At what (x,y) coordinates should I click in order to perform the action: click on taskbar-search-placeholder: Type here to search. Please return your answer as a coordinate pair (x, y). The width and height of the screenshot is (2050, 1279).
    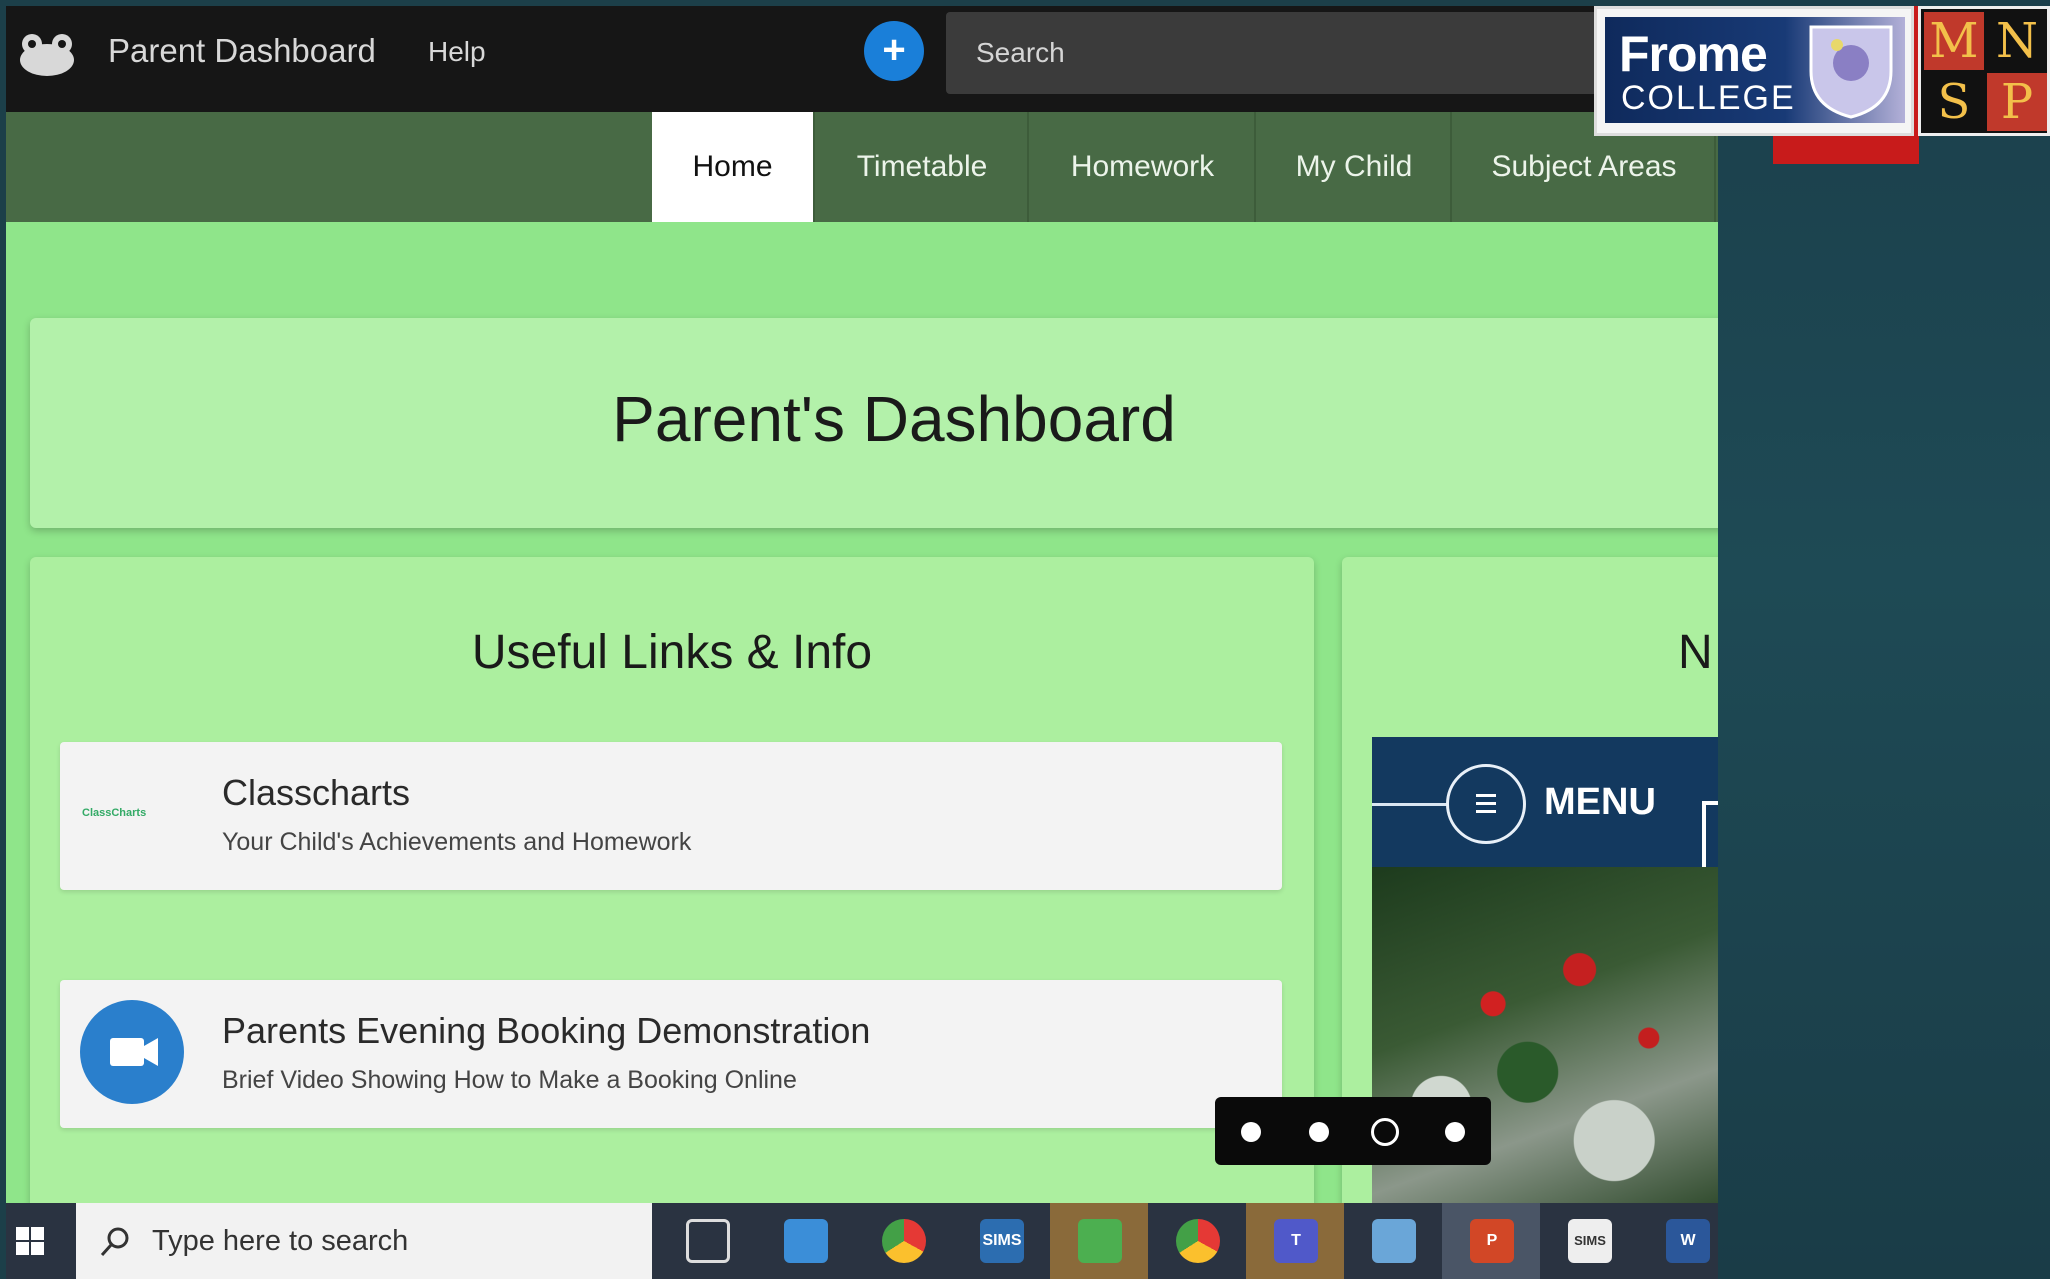
    Looking at the image, I should click on (280, 1241).